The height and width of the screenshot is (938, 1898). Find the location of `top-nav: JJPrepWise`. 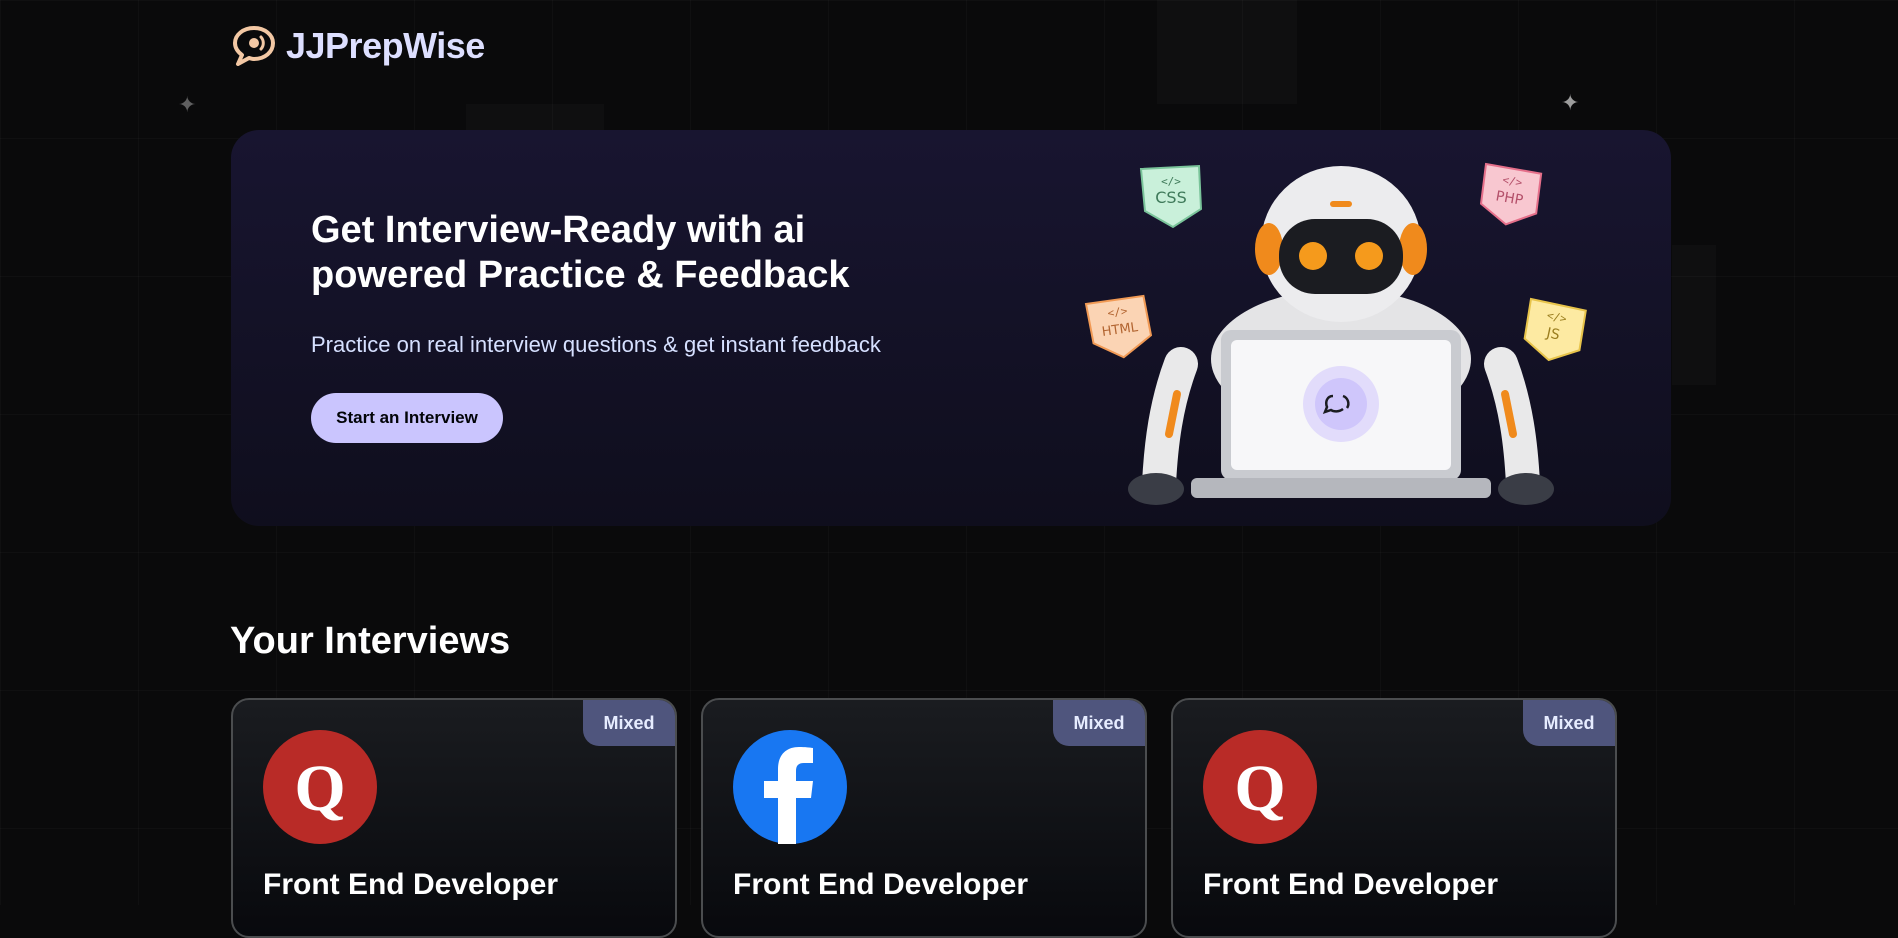

top-nav: JJPrepWise is located at coordinates (357, 46).